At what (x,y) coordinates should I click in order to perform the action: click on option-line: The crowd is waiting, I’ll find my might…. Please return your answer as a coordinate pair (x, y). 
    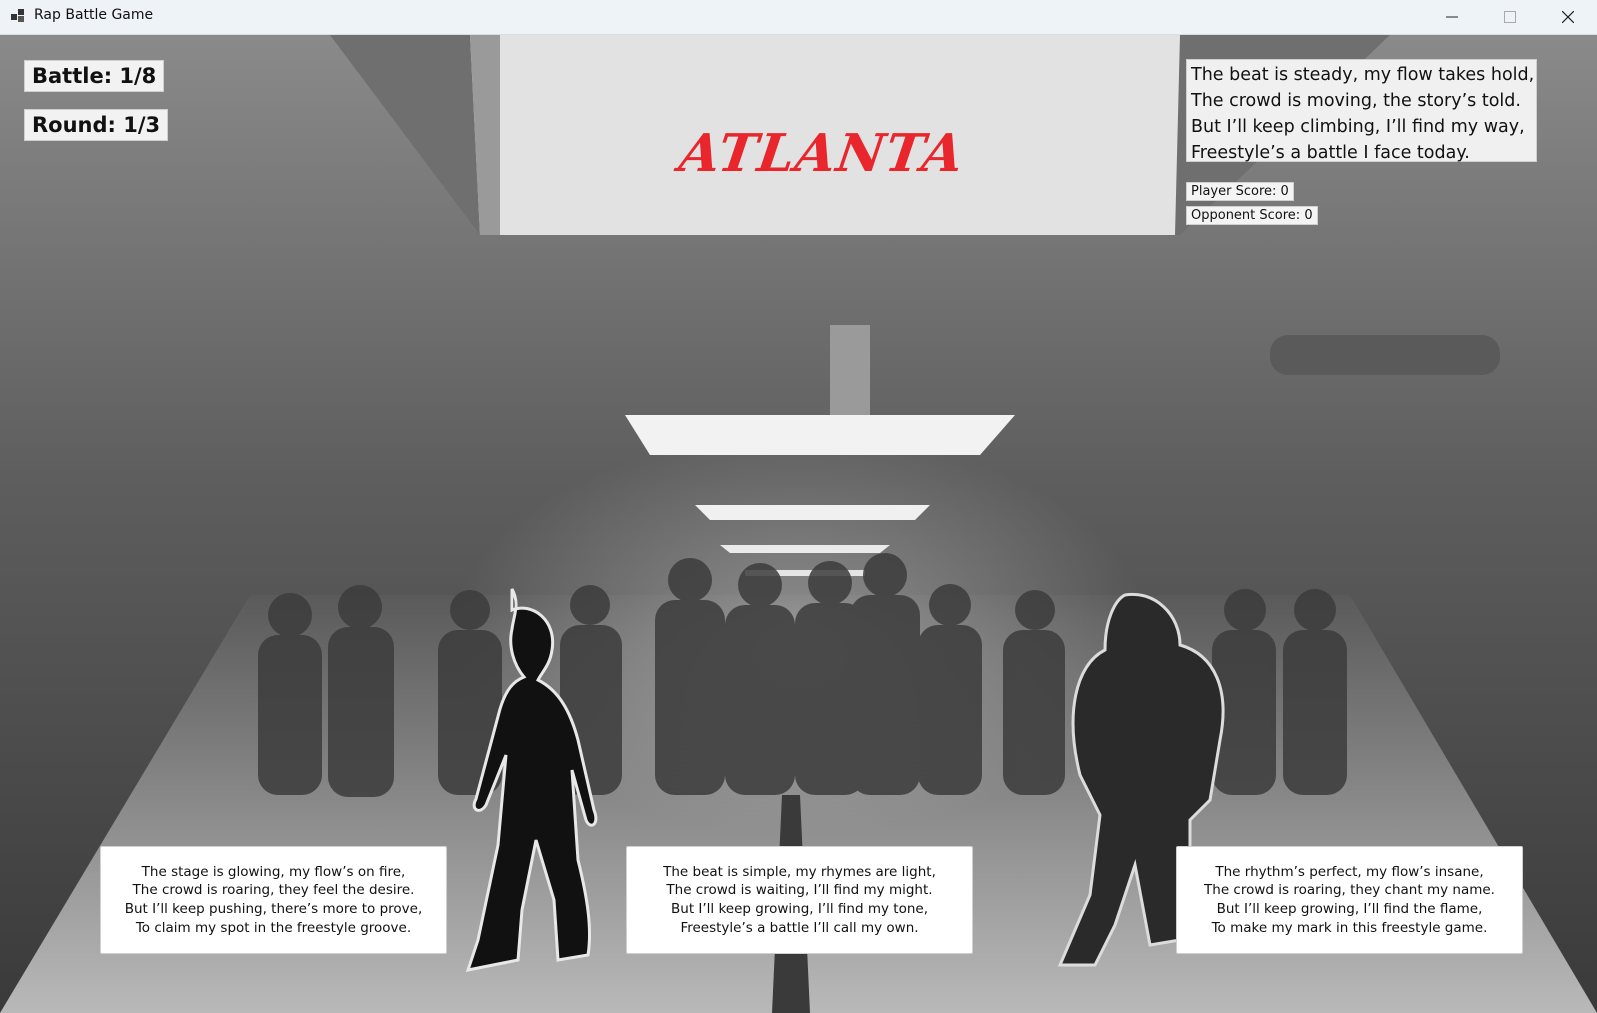
    Looking at the image, I should click on (799, 890).